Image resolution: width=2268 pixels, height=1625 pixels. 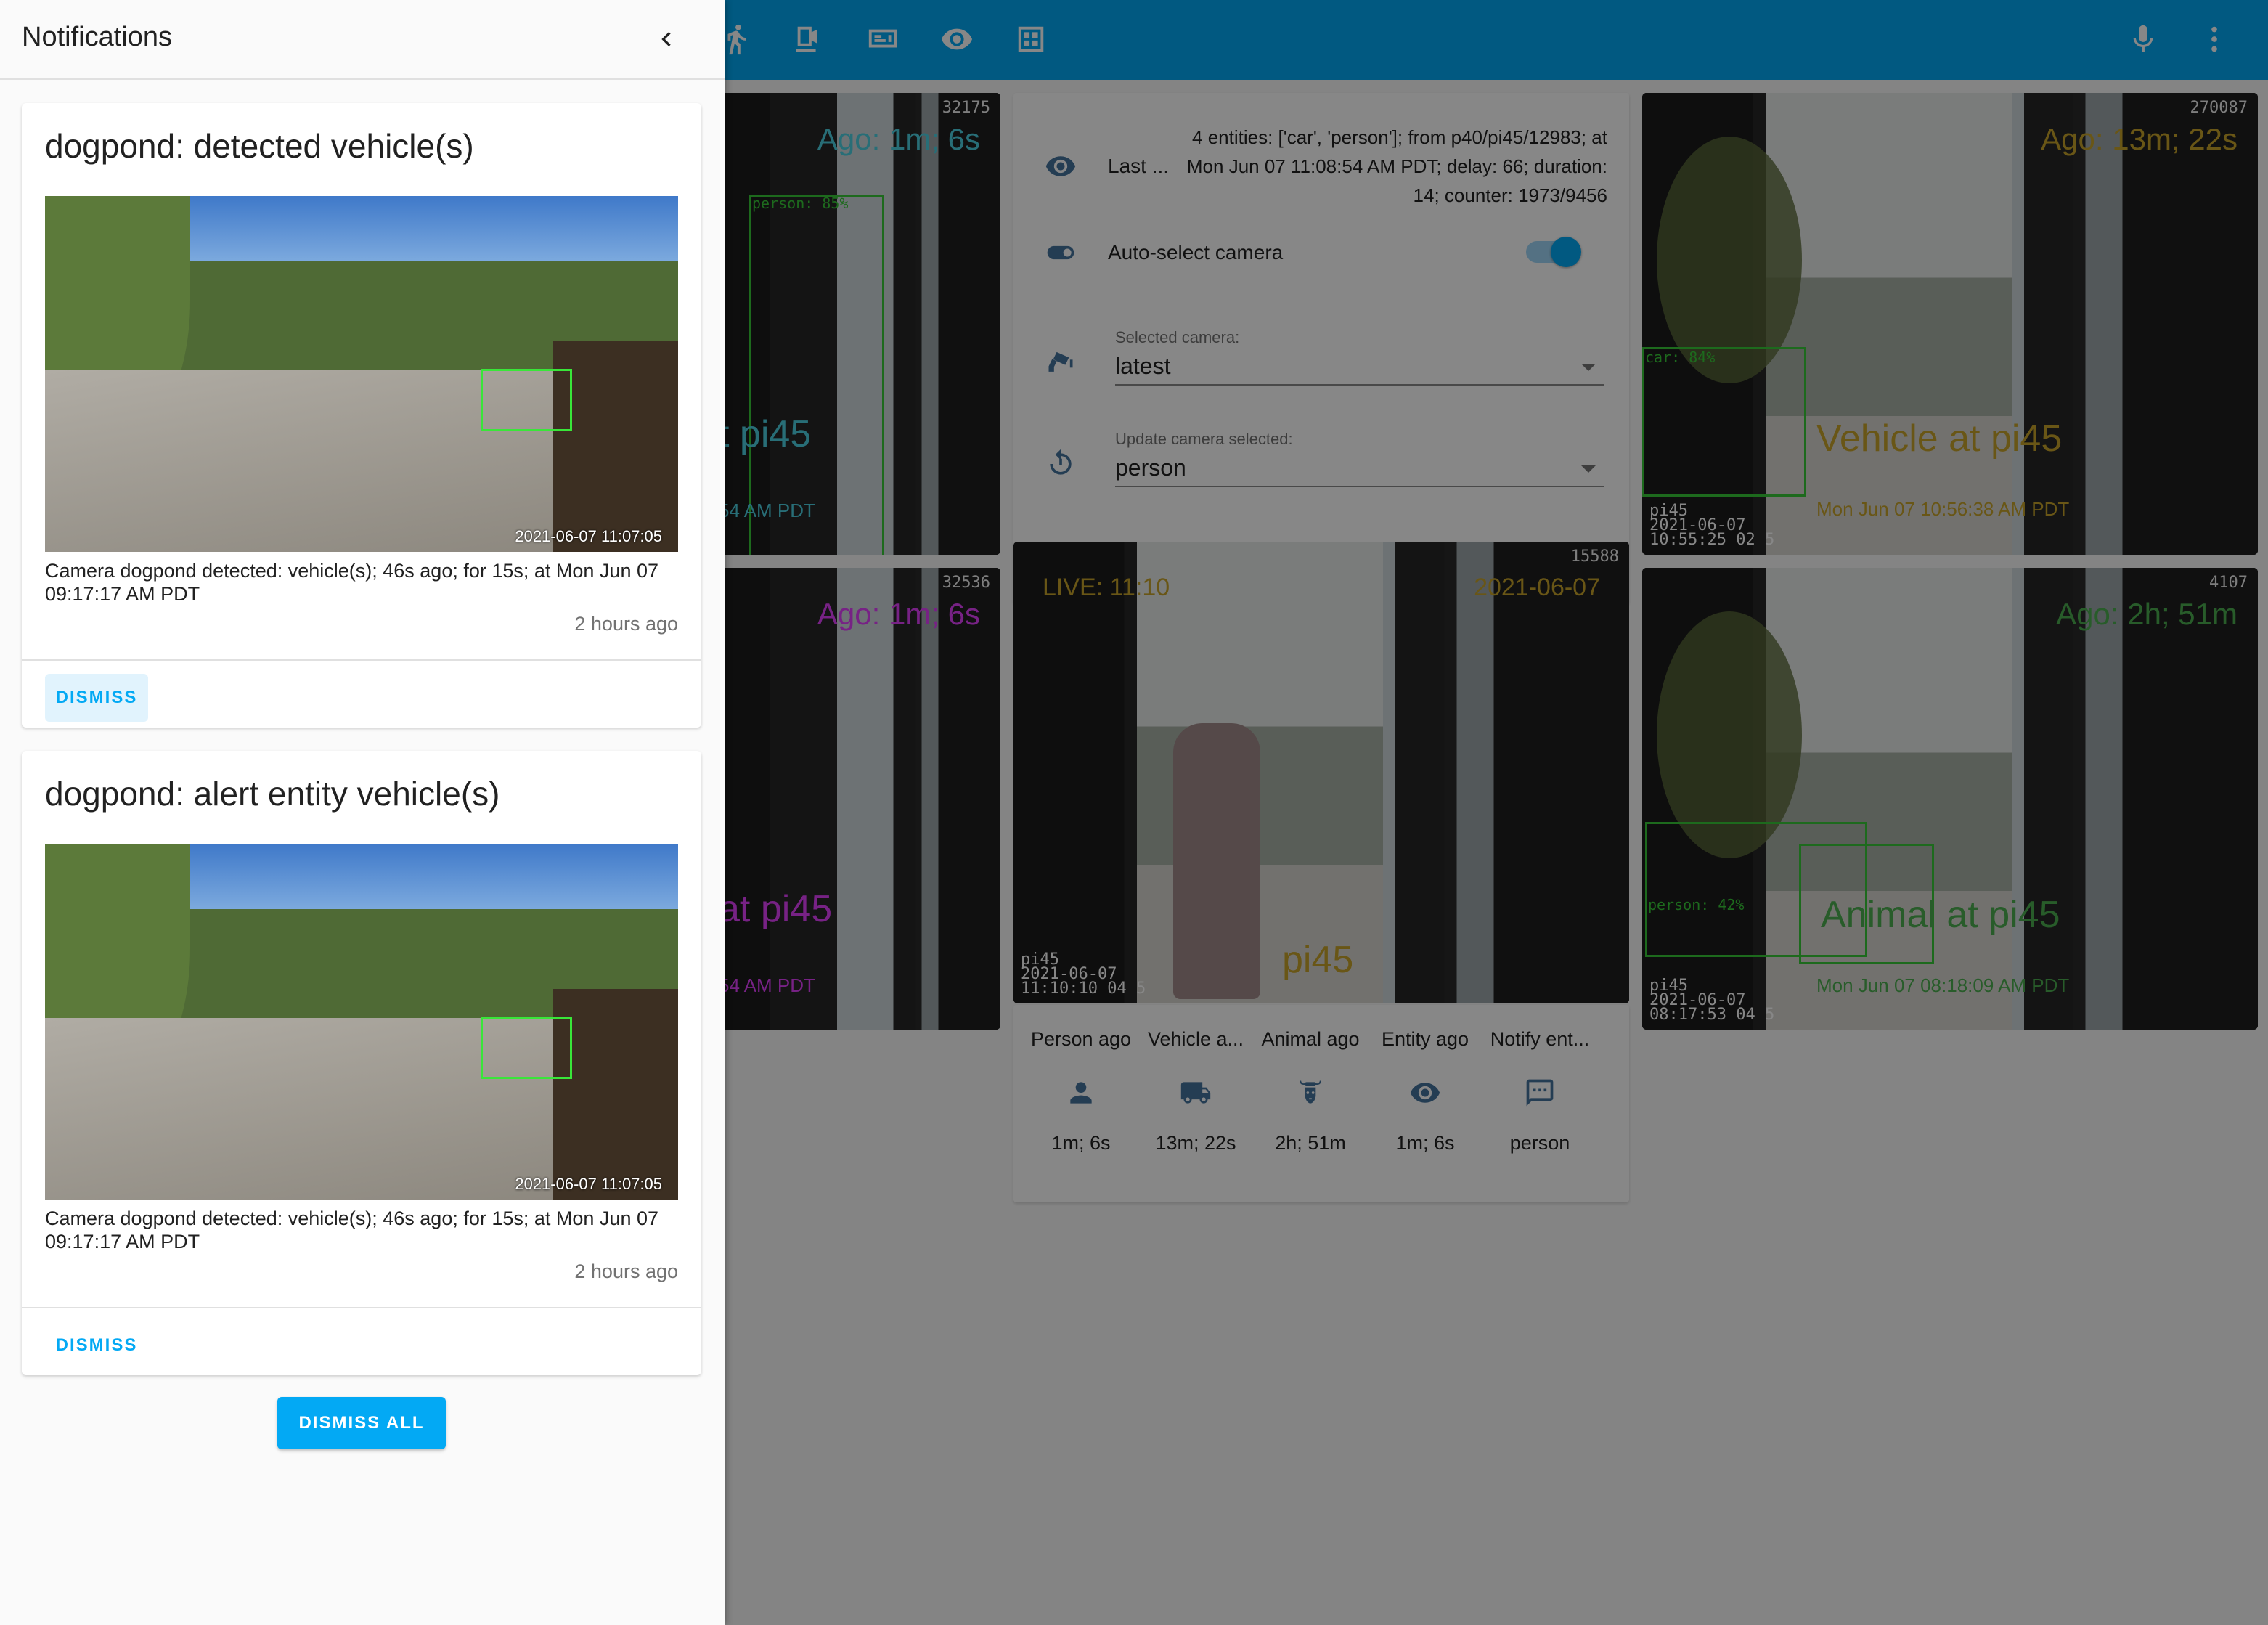 What do you see at coordinates (361, 1423) in the screenshot?
I see `dismiss-all-button: DISMISS ALL` at bounding box center [361, 1423].